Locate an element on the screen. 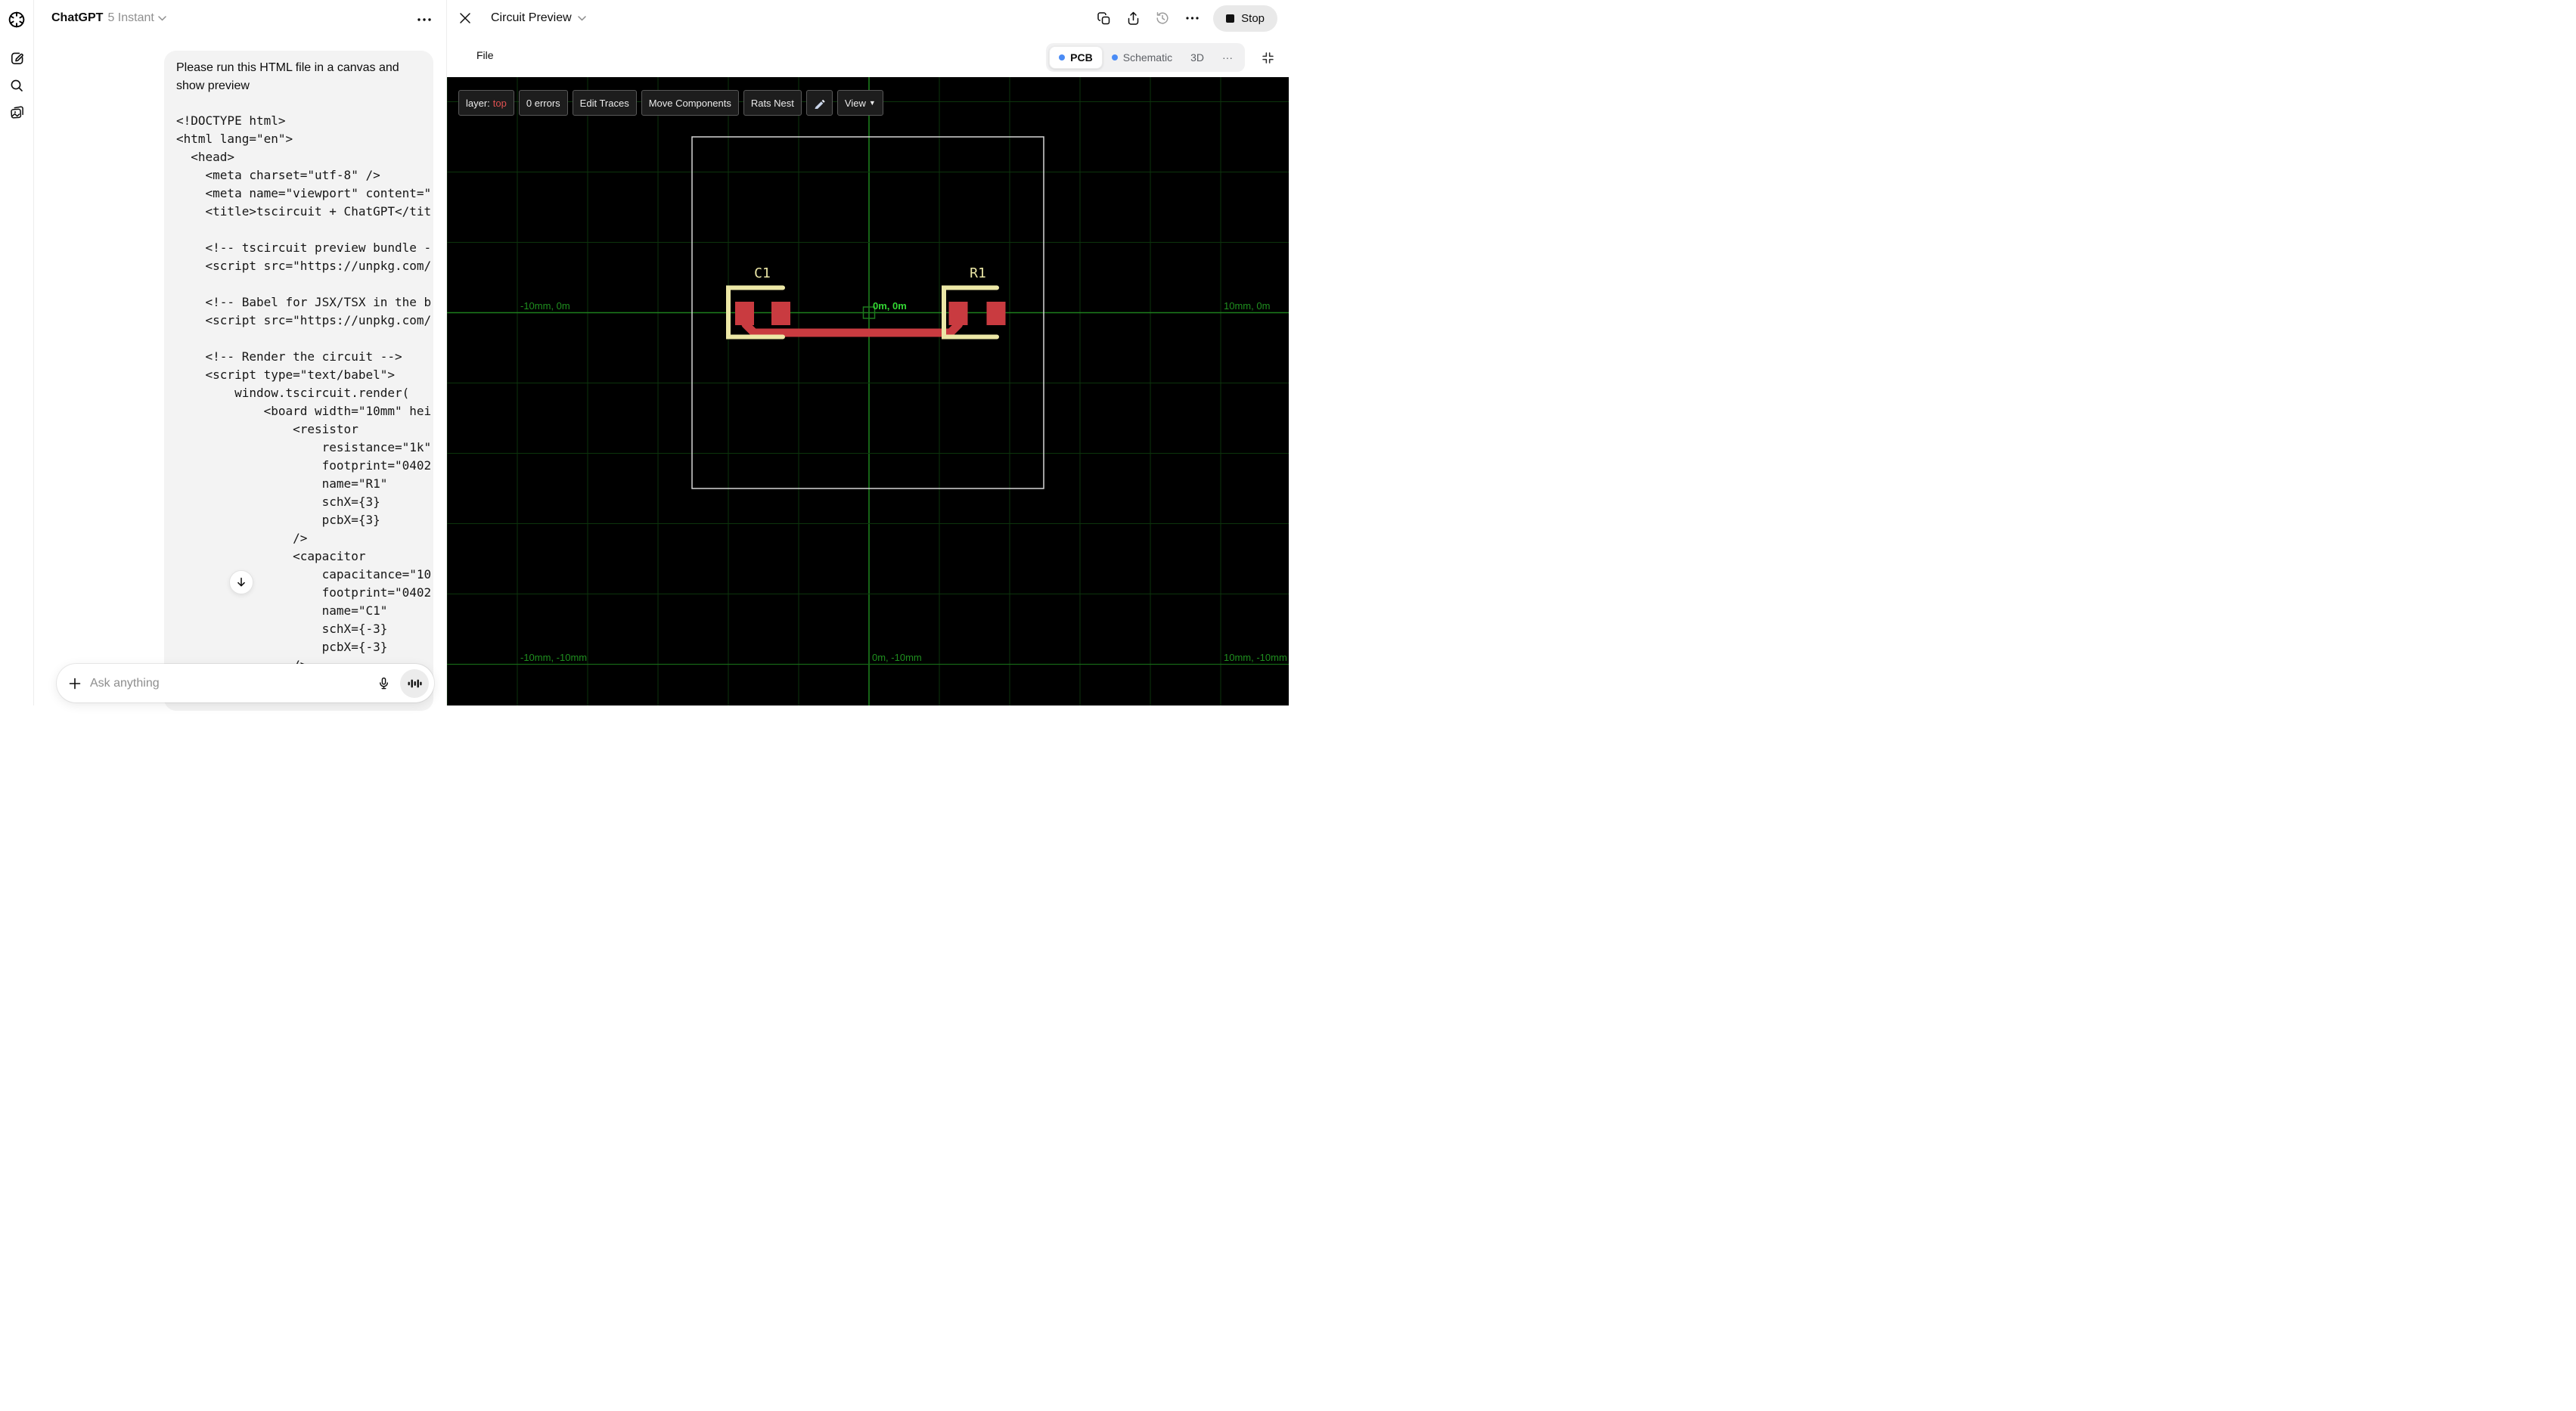 This screenshot has width=2576, height=1411. microphone-icon is located at coordinates (383, 683).